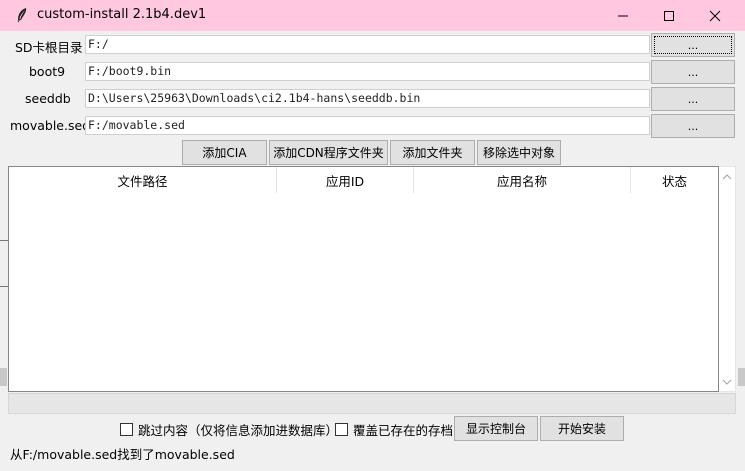  I want to click on close-icon, so click(715, 15).